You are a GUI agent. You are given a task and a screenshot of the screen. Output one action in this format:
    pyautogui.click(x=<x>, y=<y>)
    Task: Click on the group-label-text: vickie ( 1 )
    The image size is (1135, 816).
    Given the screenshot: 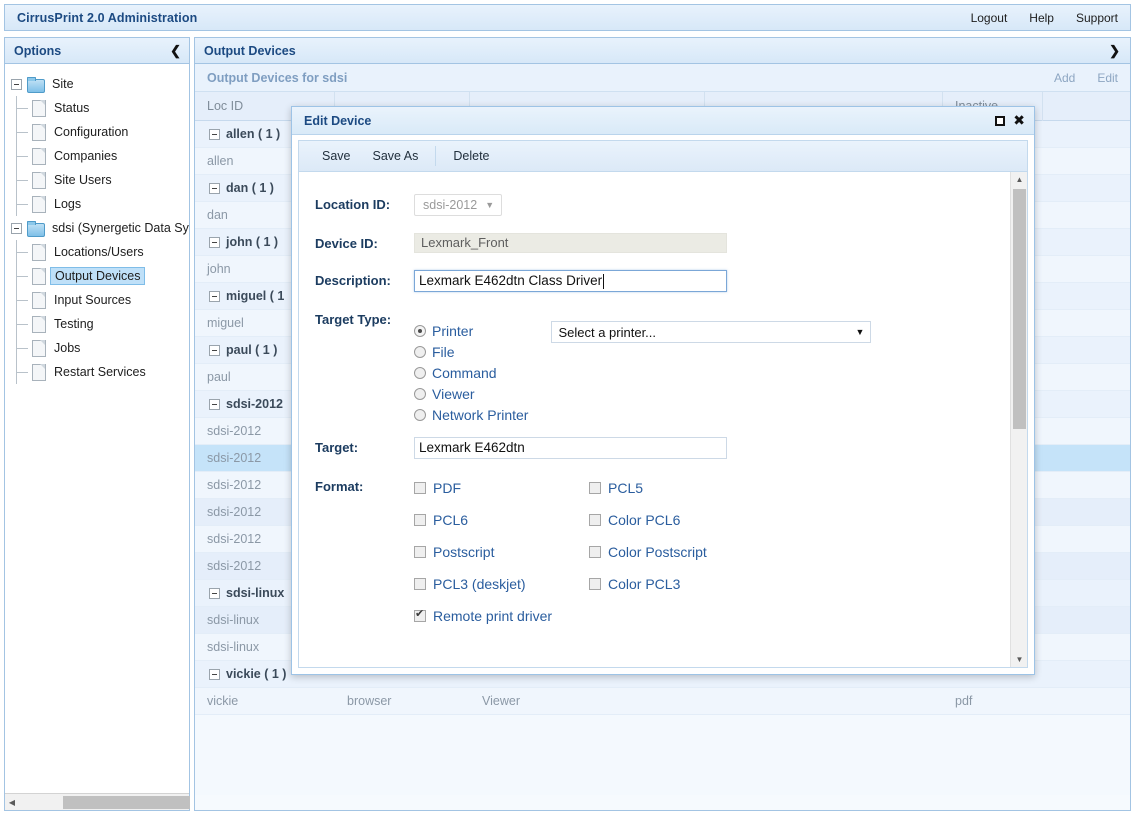 What is the action you would take?
    pyautogui.click(x=256, y=673)
    